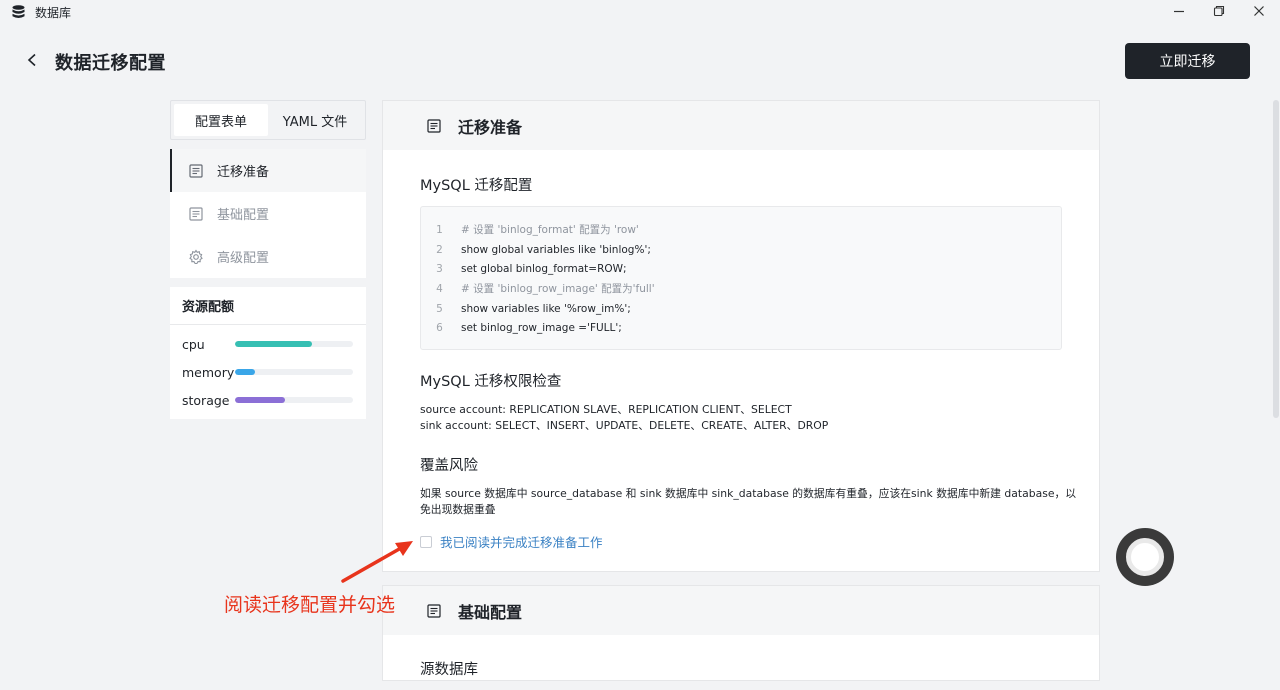  What do you see at coordinates (193, 344) in the screenshot?
I see `resource-label: cpu` at bounding box center [193, 344].